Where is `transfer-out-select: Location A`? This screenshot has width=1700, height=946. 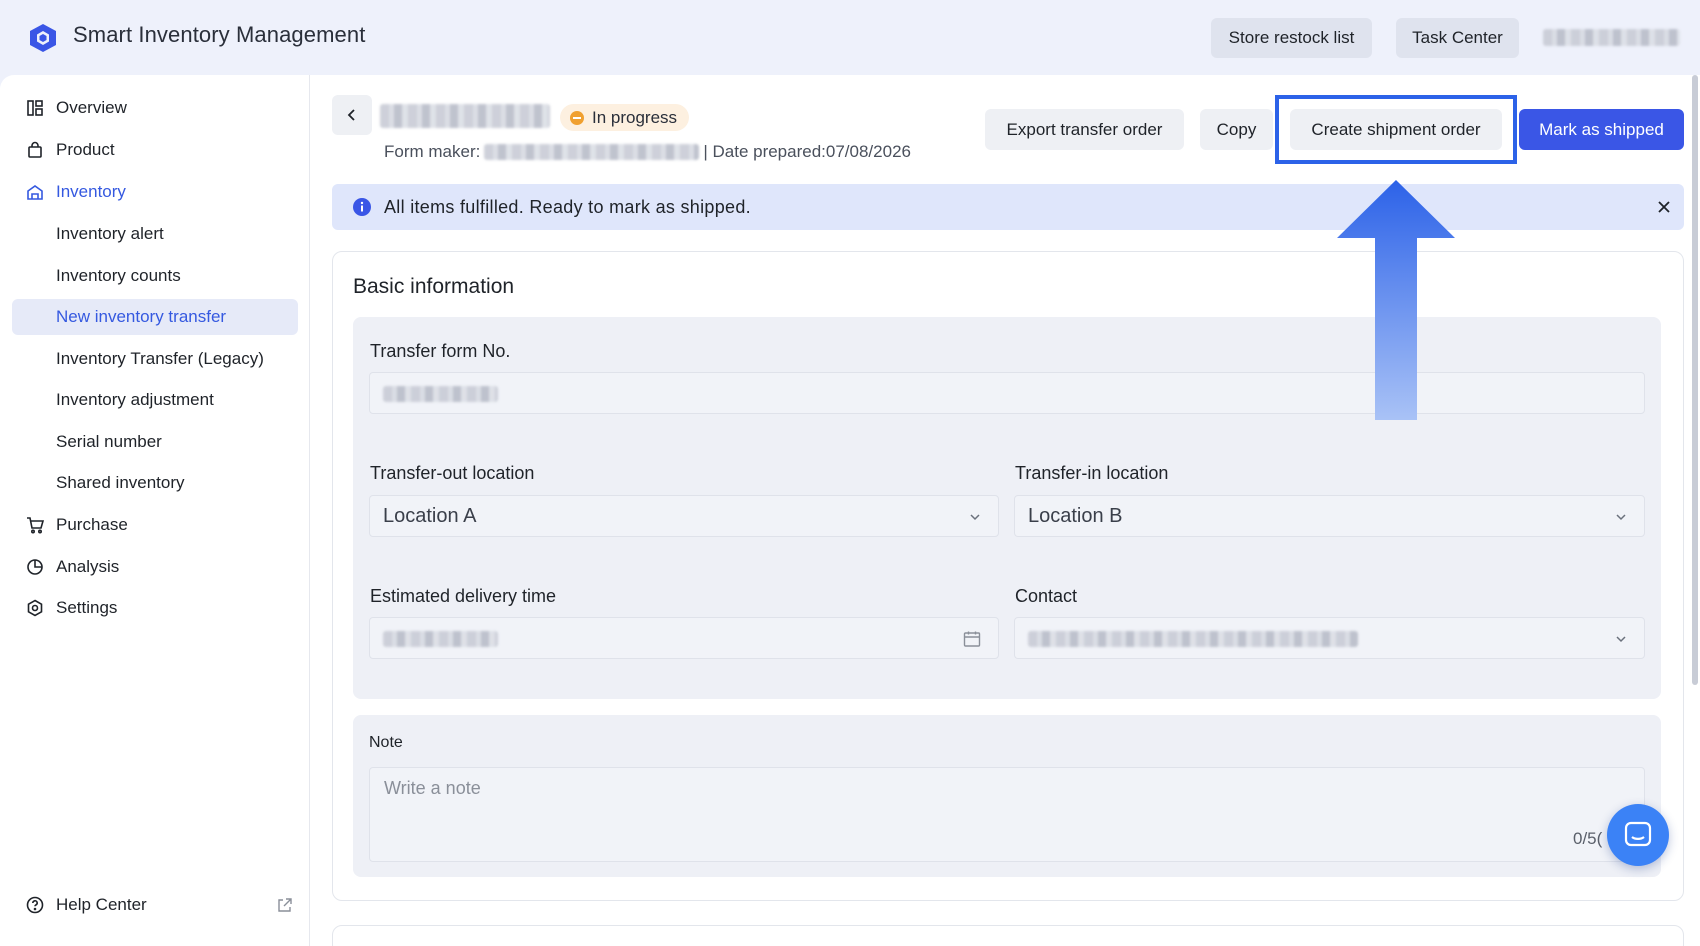
transfer-out-select: Location A is located at coordinates (684, 516).